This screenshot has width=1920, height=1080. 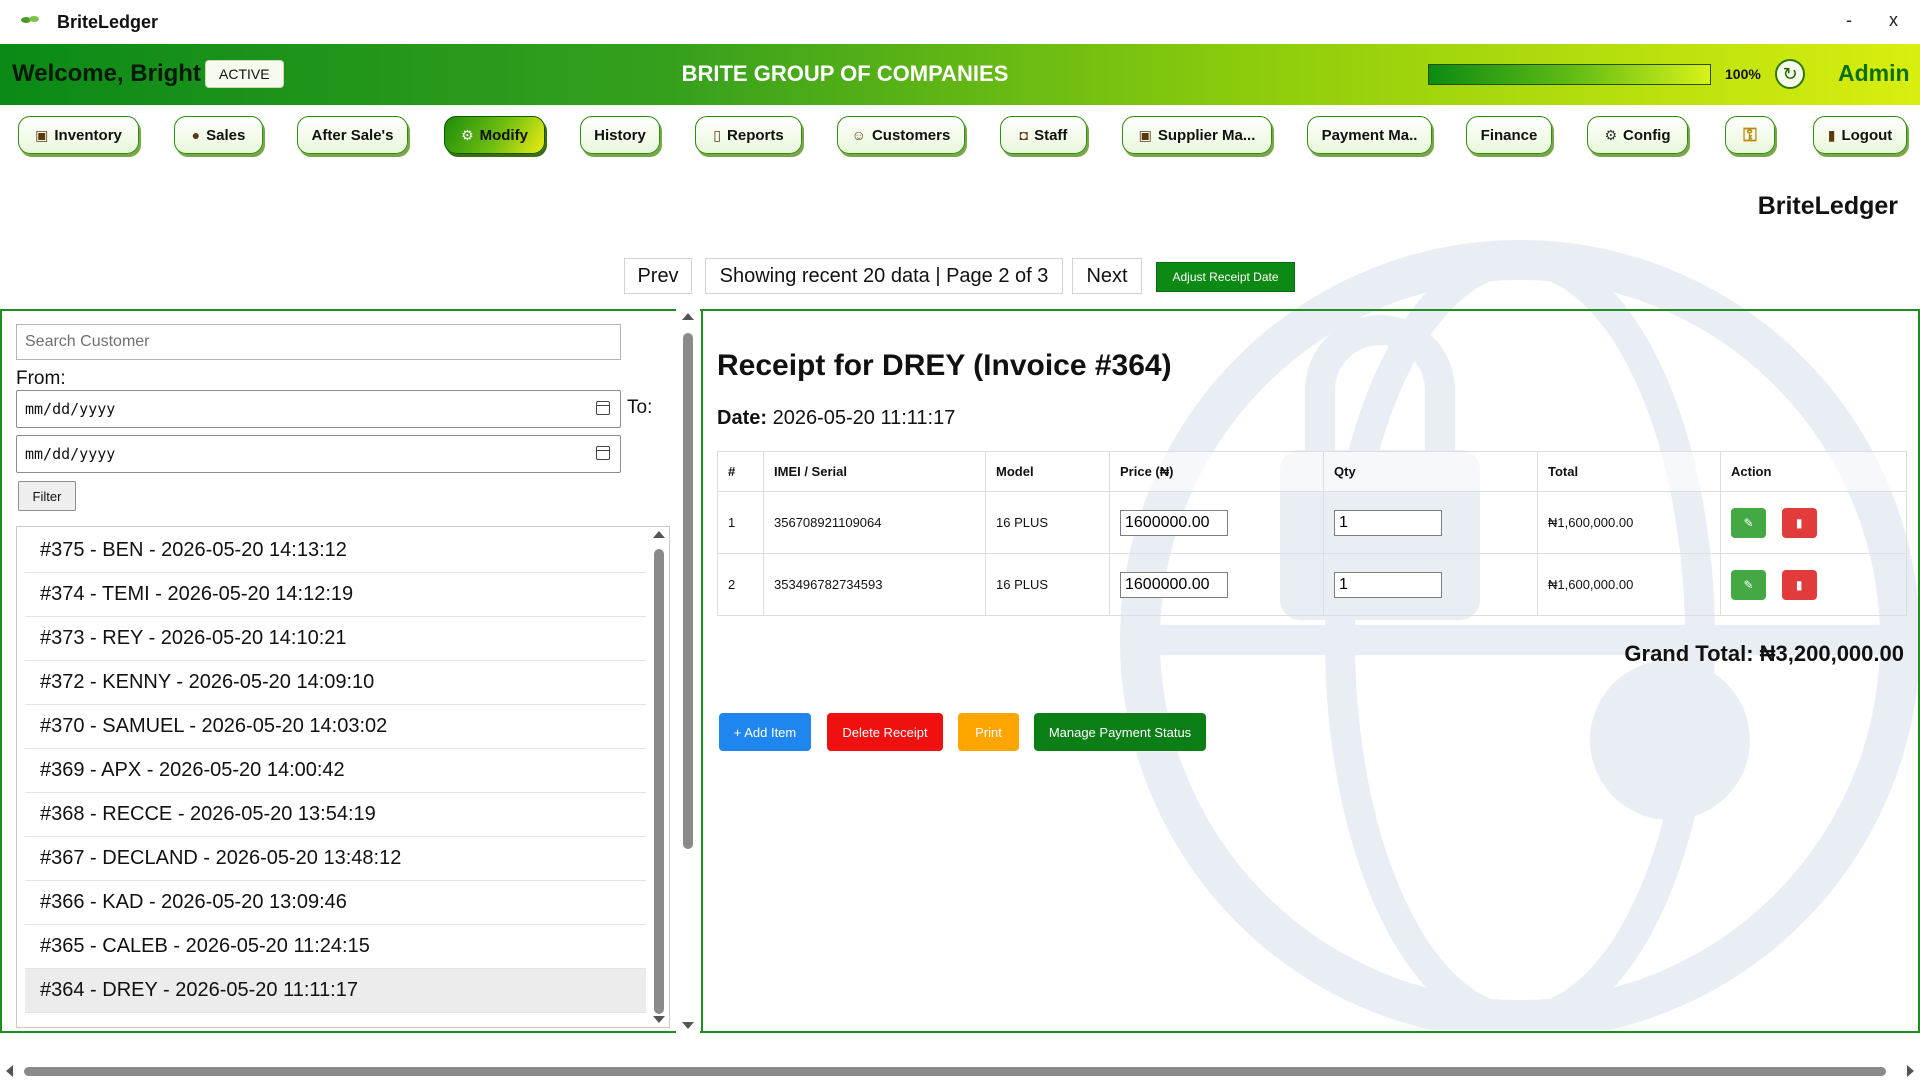 I want to click on nav-label: Sales, so click(x=226, y=135).